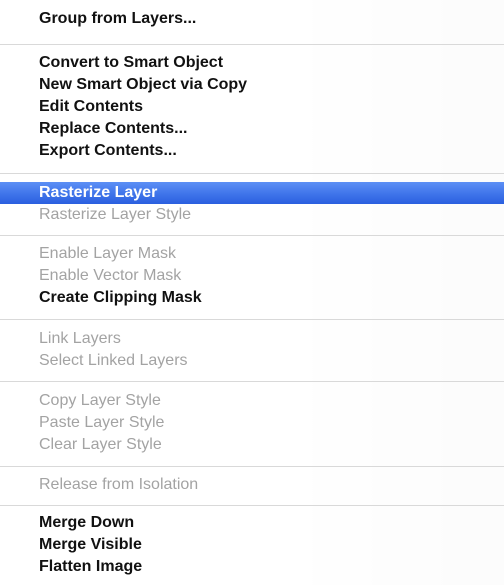  Describe the element at coordinates (110, 275) in the screenshot. I see `menu-item-enable-vector-mask: Enable Vector Mask` at that location.